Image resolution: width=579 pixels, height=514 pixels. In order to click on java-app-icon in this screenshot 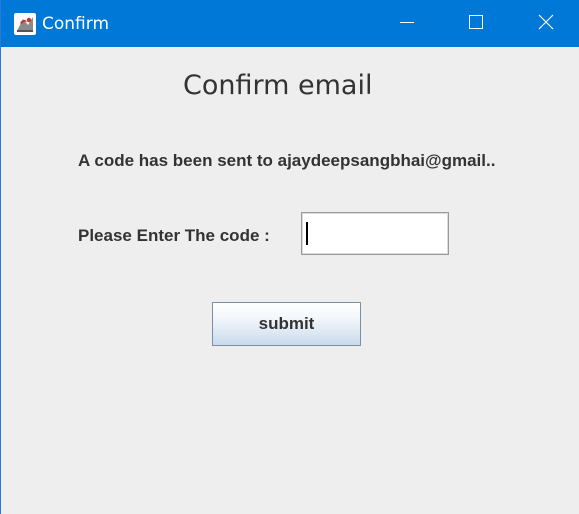, I will do `click(25, 24)`.